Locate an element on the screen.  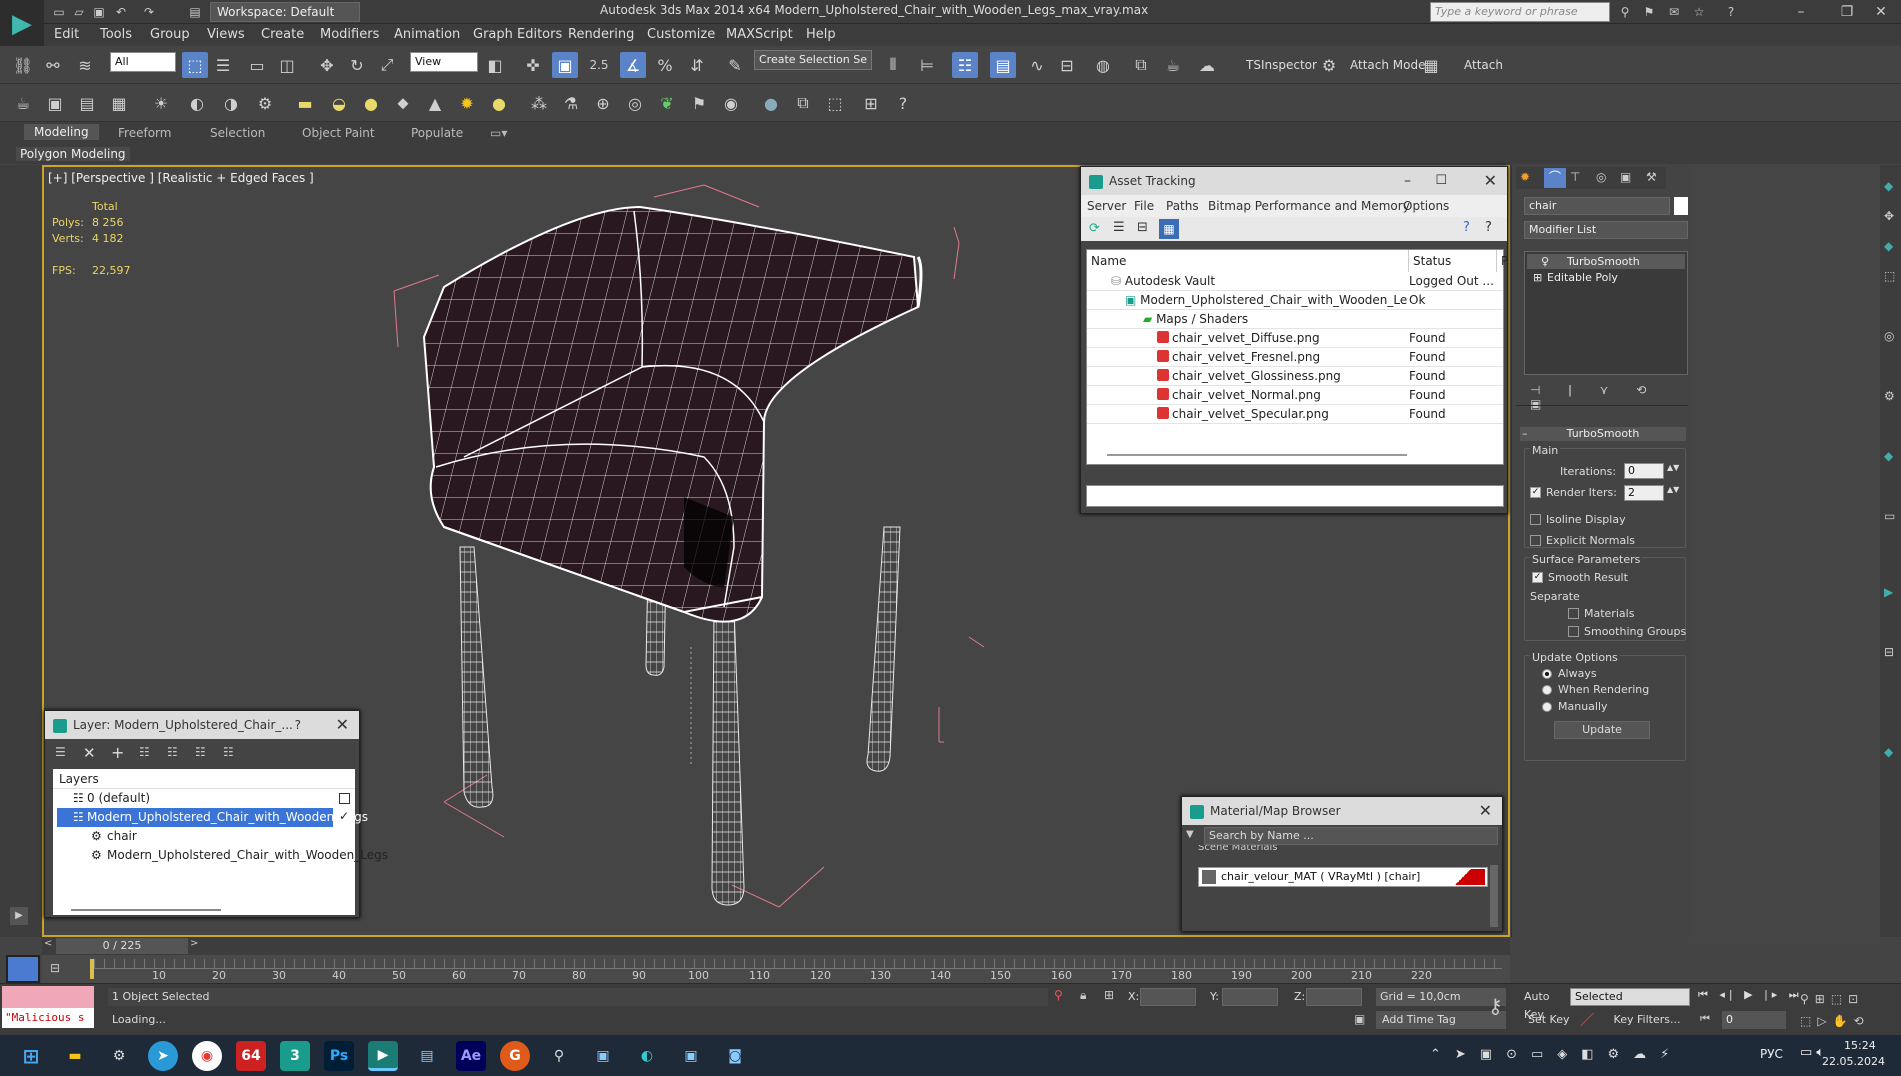
menu-options: Options is located at coordinates (1426, 206).